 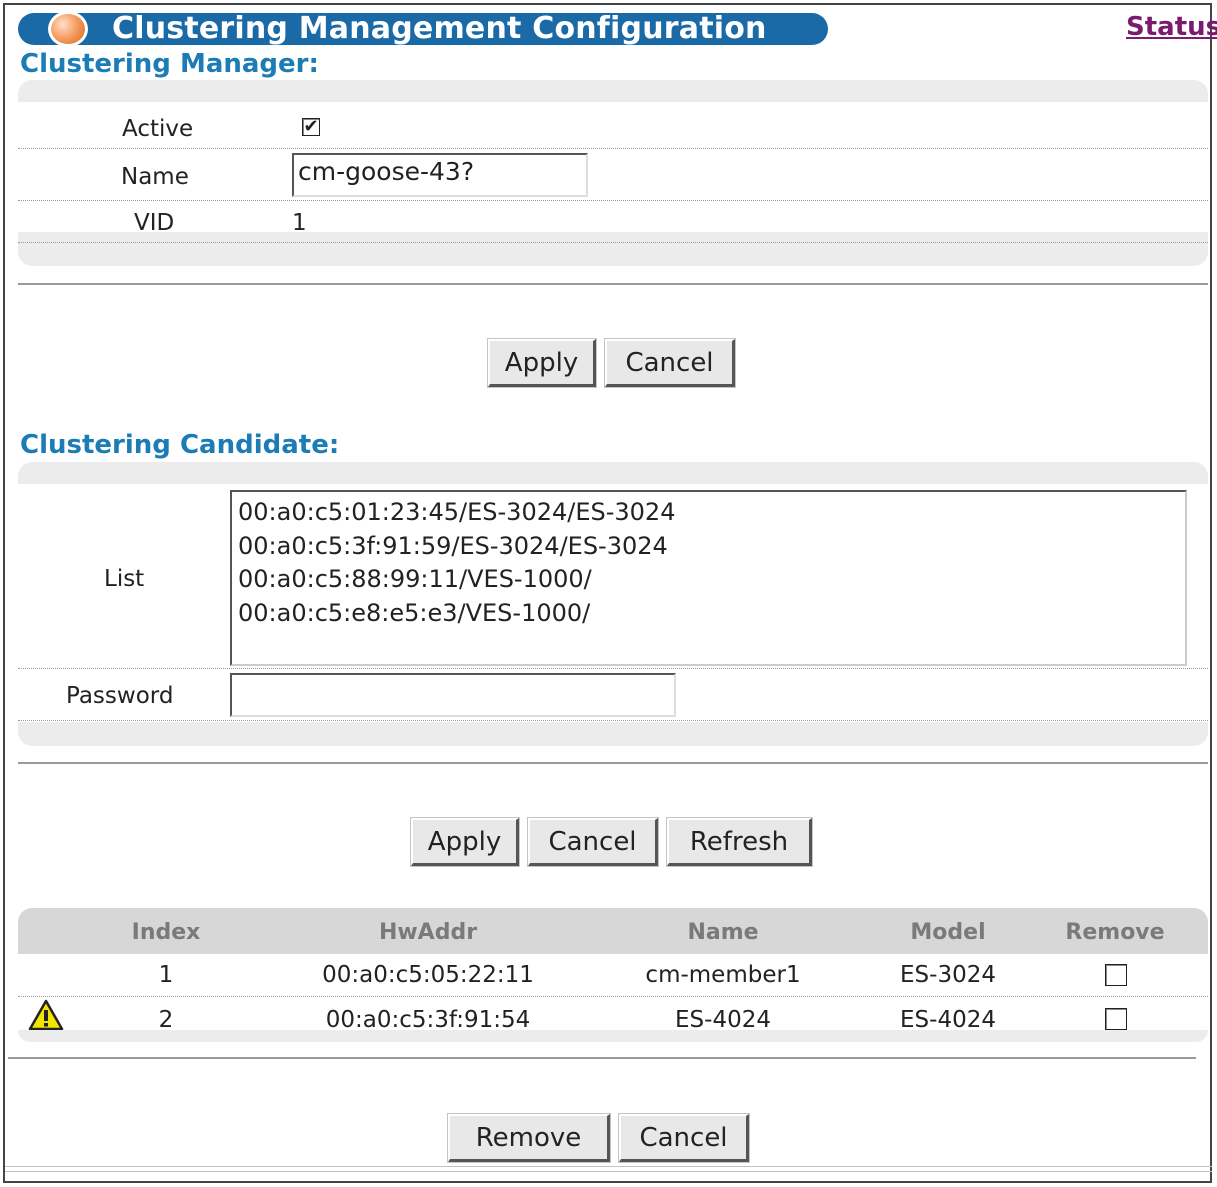 What do you see at coordinates (155, 177) in the screenshot?
I see `name-label: Name` at bounding box center [155, 177].